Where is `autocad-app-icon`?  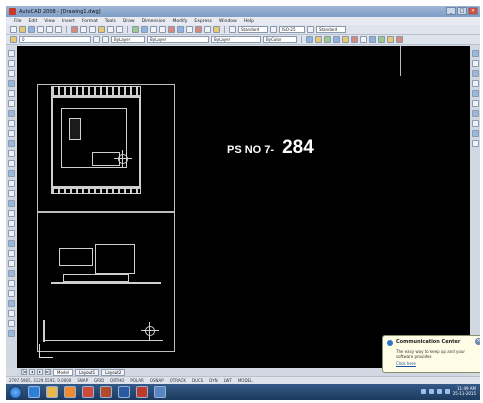
autocad-app-icon is located at coordinates (12, 11).